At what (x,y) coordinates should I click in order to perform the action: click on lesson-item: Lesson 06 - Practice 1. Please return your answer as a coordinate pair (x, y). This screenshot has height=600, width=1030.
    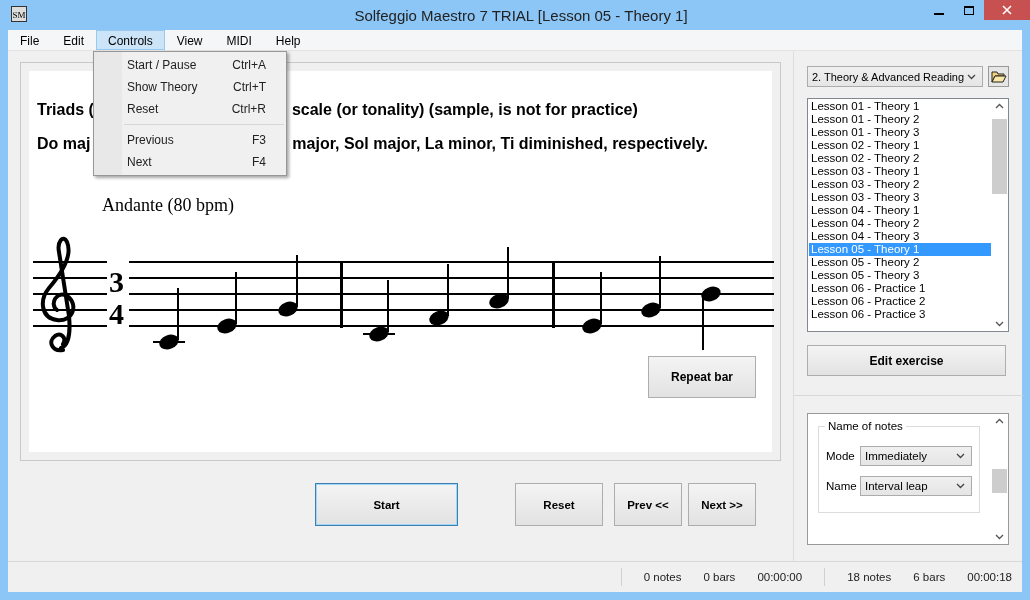
    Looking at the image, I should click on (900, 288).